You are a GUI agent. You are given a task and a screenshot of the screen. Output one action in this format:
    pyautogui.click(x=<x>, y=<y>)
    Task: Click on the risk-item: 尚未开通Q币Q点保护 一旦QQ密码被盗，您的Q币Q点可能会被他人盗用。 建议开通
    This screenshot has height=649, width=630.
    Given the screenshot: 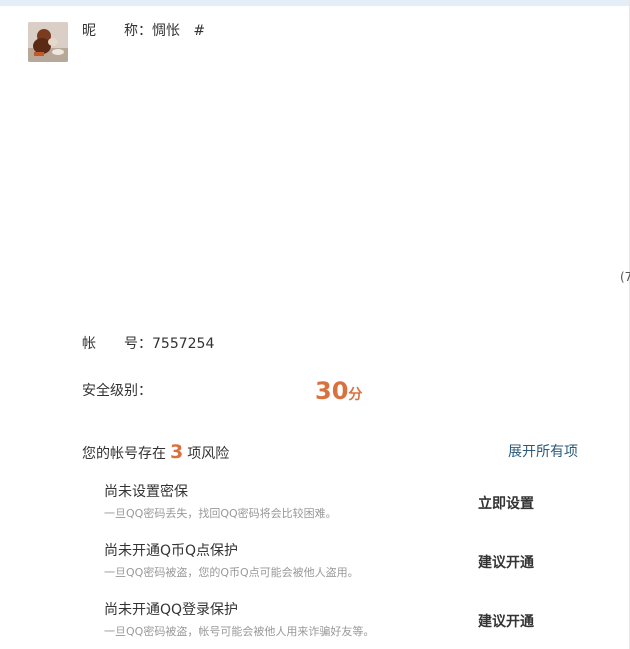 What is the action you would take?
    pyautogui.click(x=344, y=561)
    